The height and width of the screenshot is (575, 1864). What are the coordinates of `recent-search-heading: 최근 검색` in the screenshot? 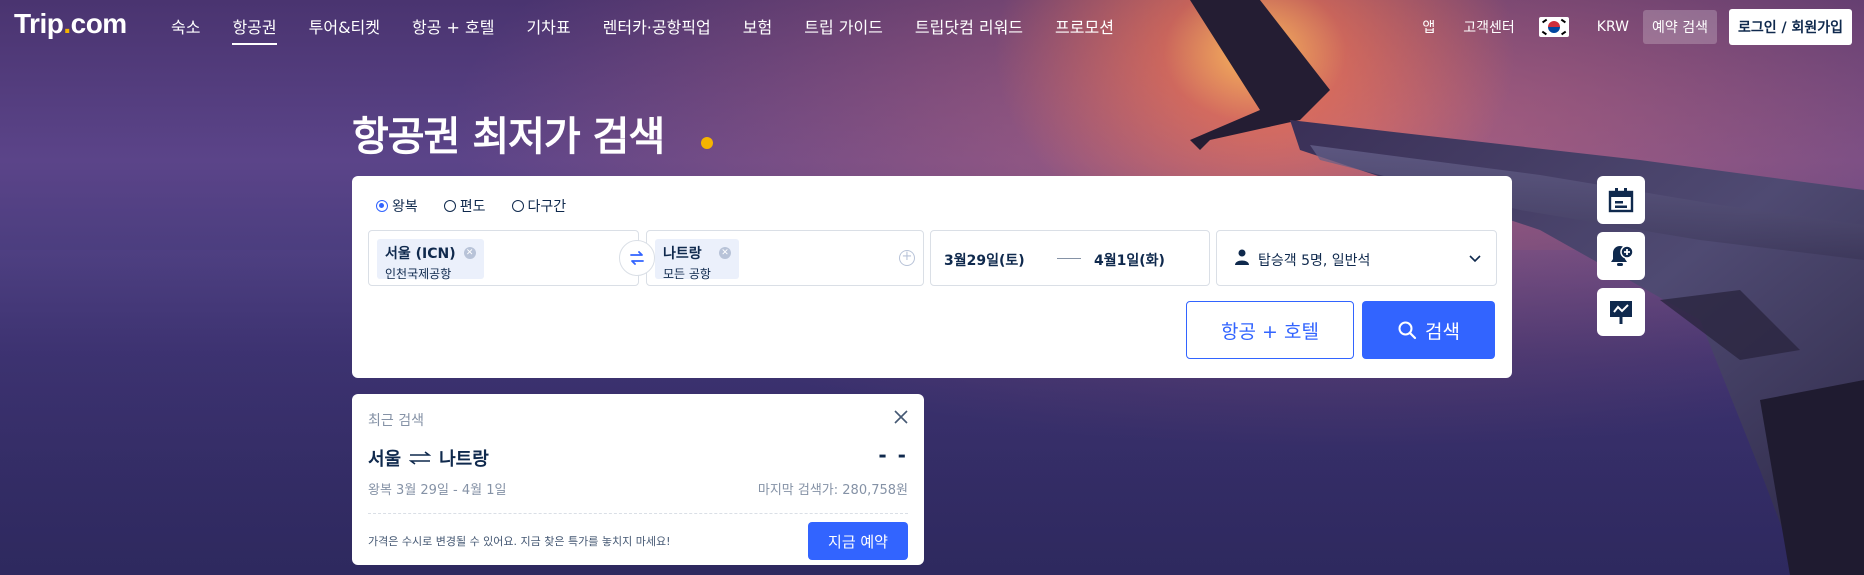 It's located at (396, 421).